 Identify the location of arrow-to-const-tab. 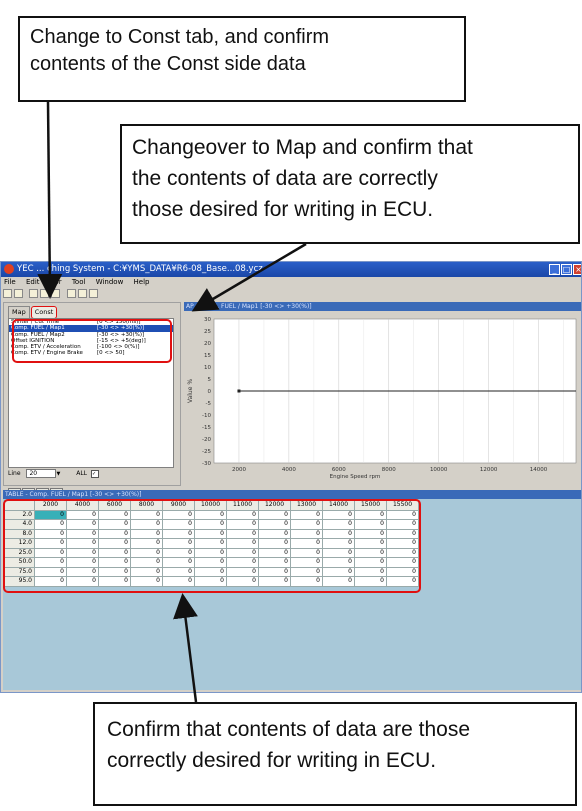
(50, 200).